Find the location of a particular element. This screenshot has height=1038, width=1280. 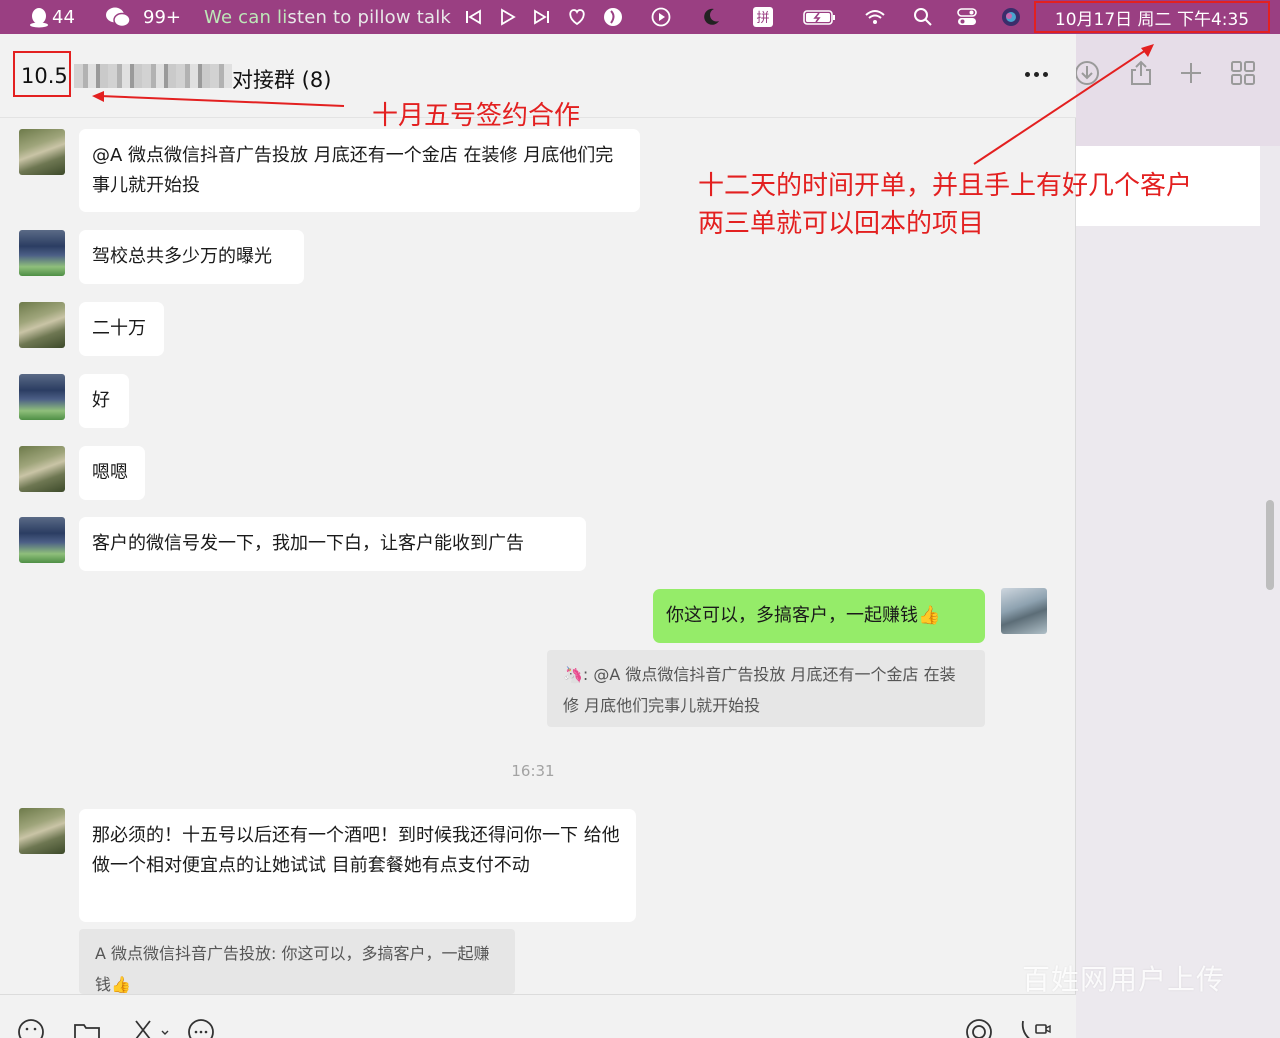

annotation-line-2: 两三单就可以回本的项目 is located at coordinates (841, 224).